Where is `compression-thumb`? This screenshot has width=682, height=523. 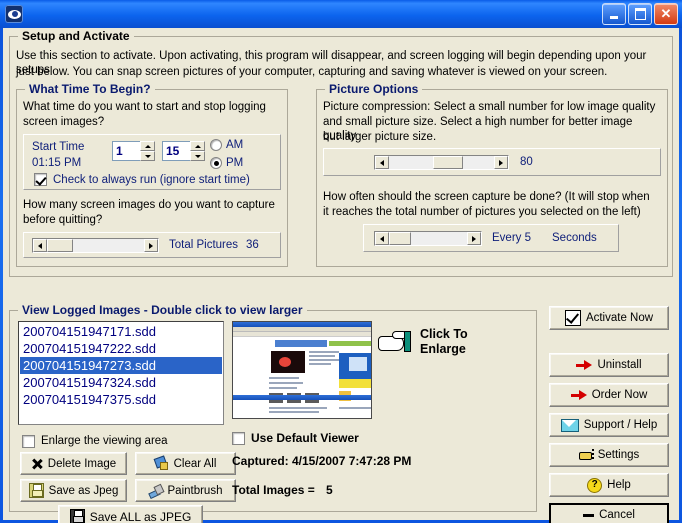
compression-thumb is located at coordinates (448, 162).